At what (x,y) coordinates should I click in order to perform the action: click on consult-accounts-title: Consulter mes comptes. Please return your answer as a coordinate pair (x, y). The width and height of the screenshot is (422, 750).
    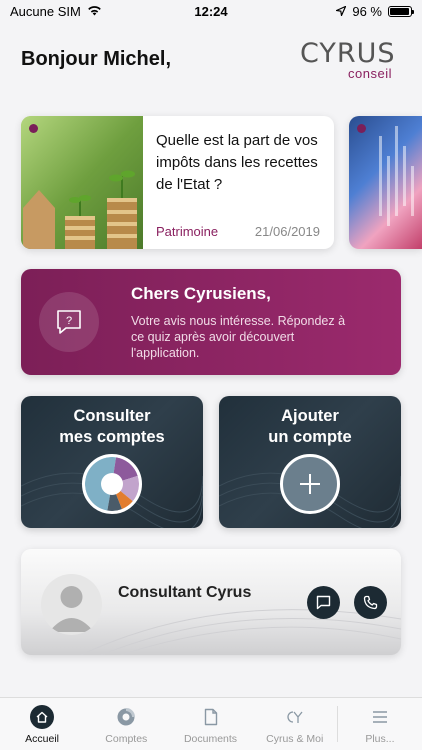
    Looking at the image, I should click on (112, 427).